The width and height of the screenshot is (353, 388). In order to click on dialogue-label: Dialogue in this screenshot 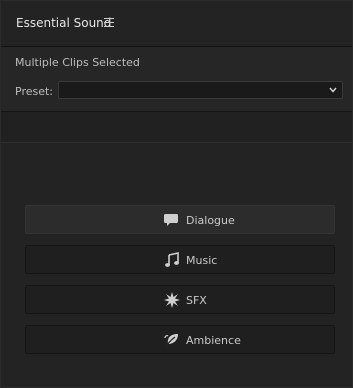, I will do `click(210, 220)`.